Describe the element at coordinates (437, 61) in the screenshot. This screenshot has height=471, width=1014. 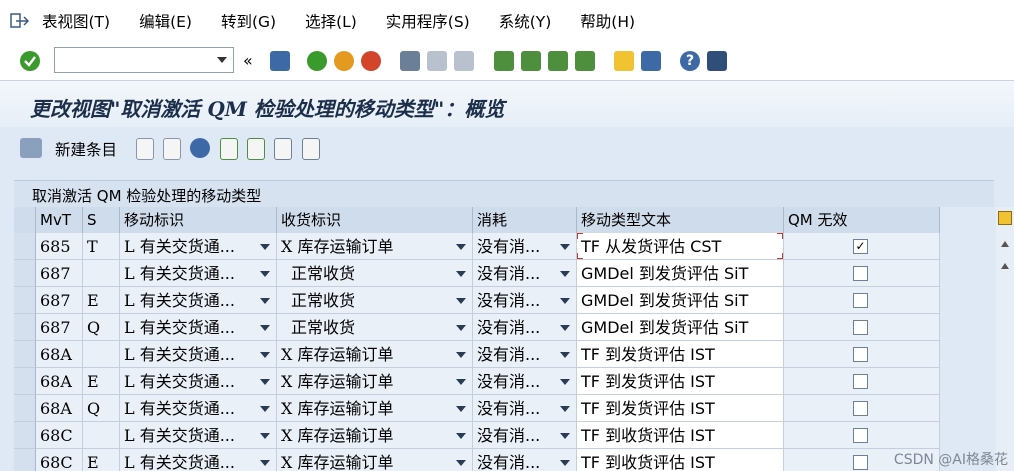
I see `find-icon` at that location.